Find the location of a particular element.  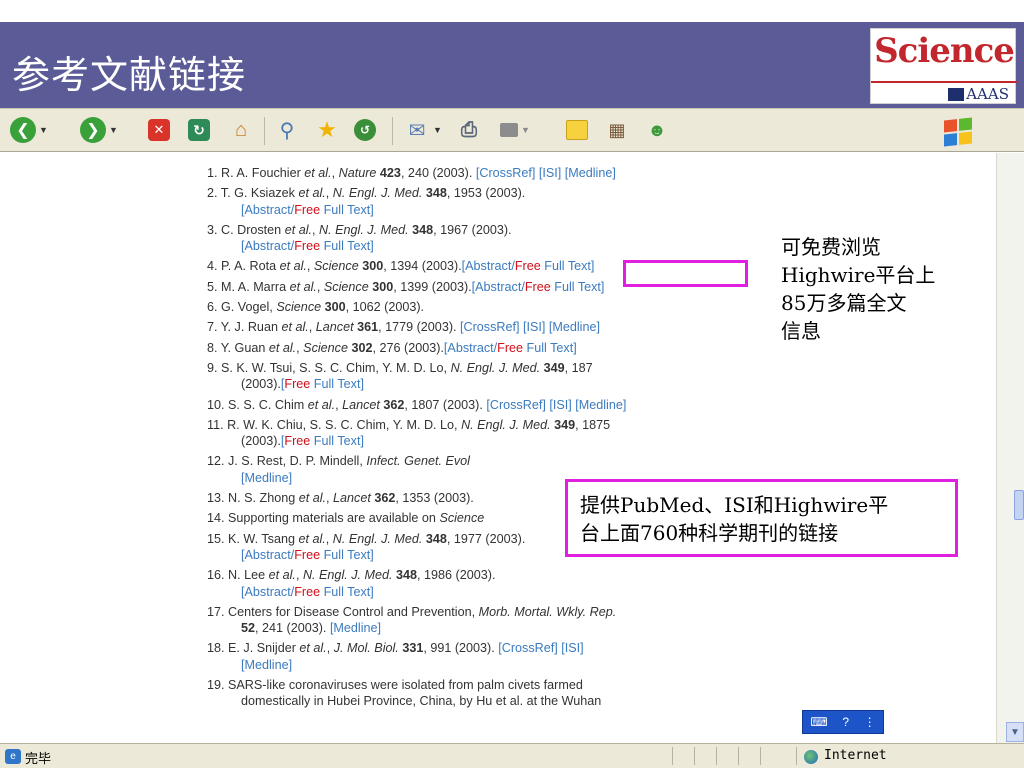

keyboard-icon: ⌨ is located at coordinates (818, 722).